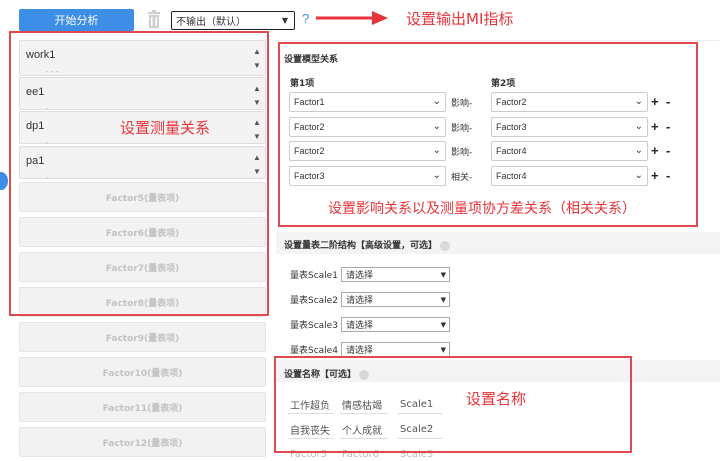  I want to click on scale-label: 量表Scale4, so click(314, 351).